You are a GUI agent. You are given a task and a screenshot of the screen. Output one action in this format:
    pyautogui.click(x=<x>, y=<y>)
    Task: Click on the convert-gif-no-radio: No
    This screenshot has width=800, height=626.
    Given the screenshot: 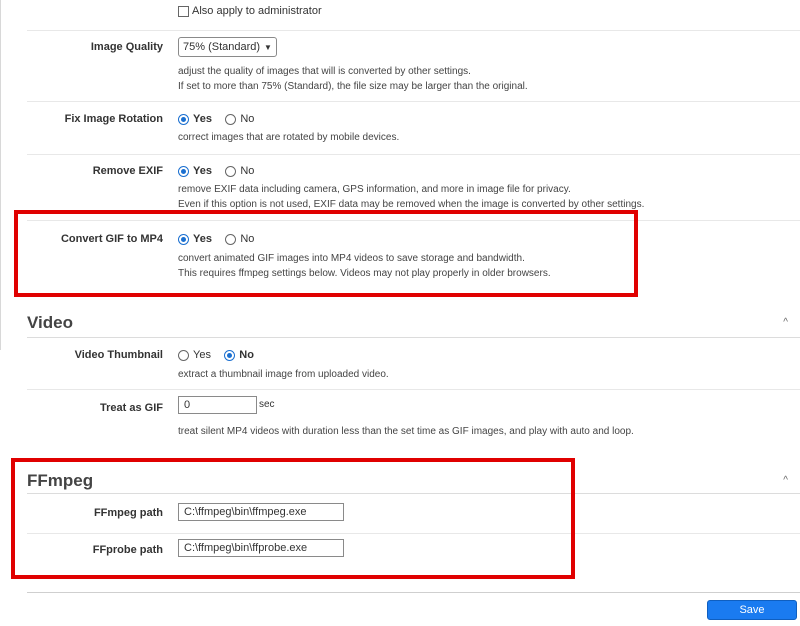 What is the action you would take?
    pyautogui.click(x=239, y=239)
    